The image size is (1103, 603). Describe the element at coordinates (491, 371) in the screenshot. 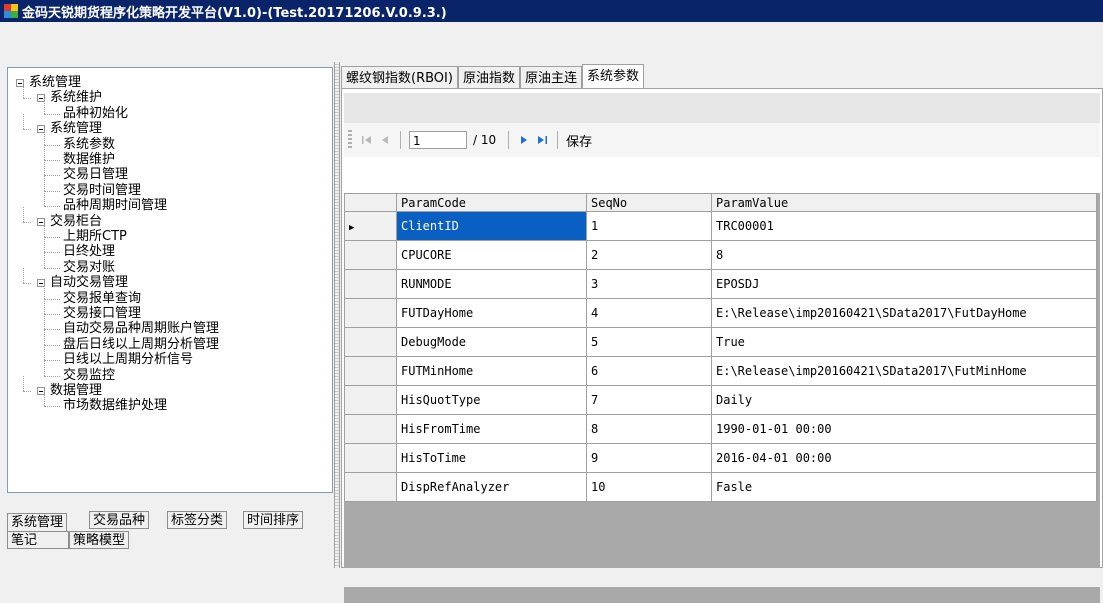

I see `cell-paramcode: FUTMinHome` at that location.